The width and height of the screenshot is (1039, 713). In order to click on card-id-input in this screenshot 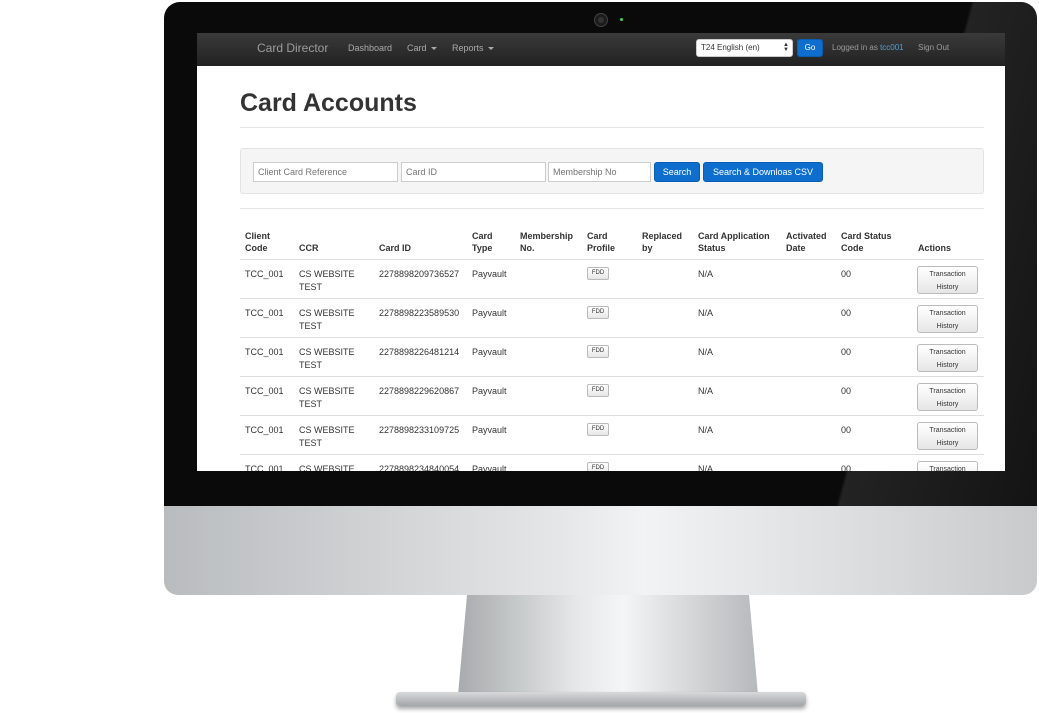, I will do `click(473, 172)`.